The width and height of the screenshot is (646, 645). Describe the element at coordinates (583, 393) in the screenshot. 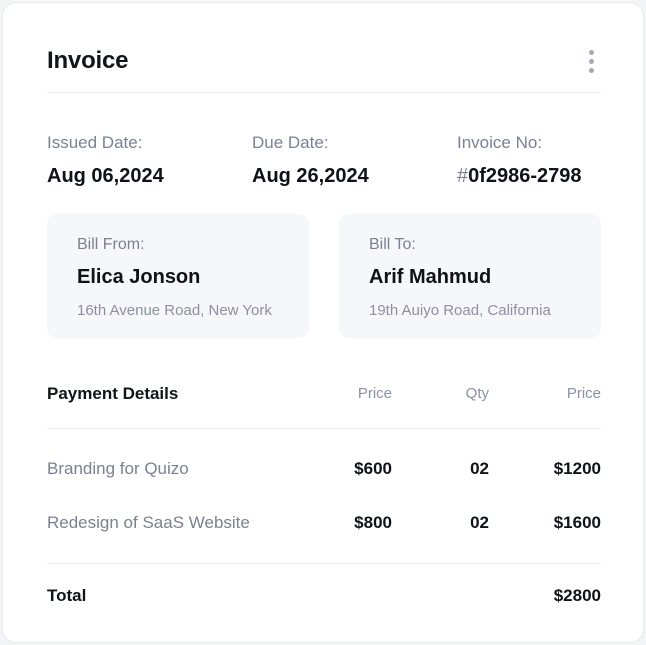

I see `total-column-header: Price` at that location.